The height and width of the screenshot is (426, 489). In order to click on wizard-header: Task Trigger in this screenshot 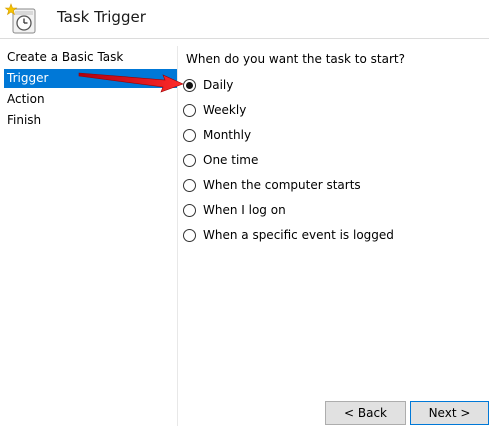, I will do `click(244, 19)`.